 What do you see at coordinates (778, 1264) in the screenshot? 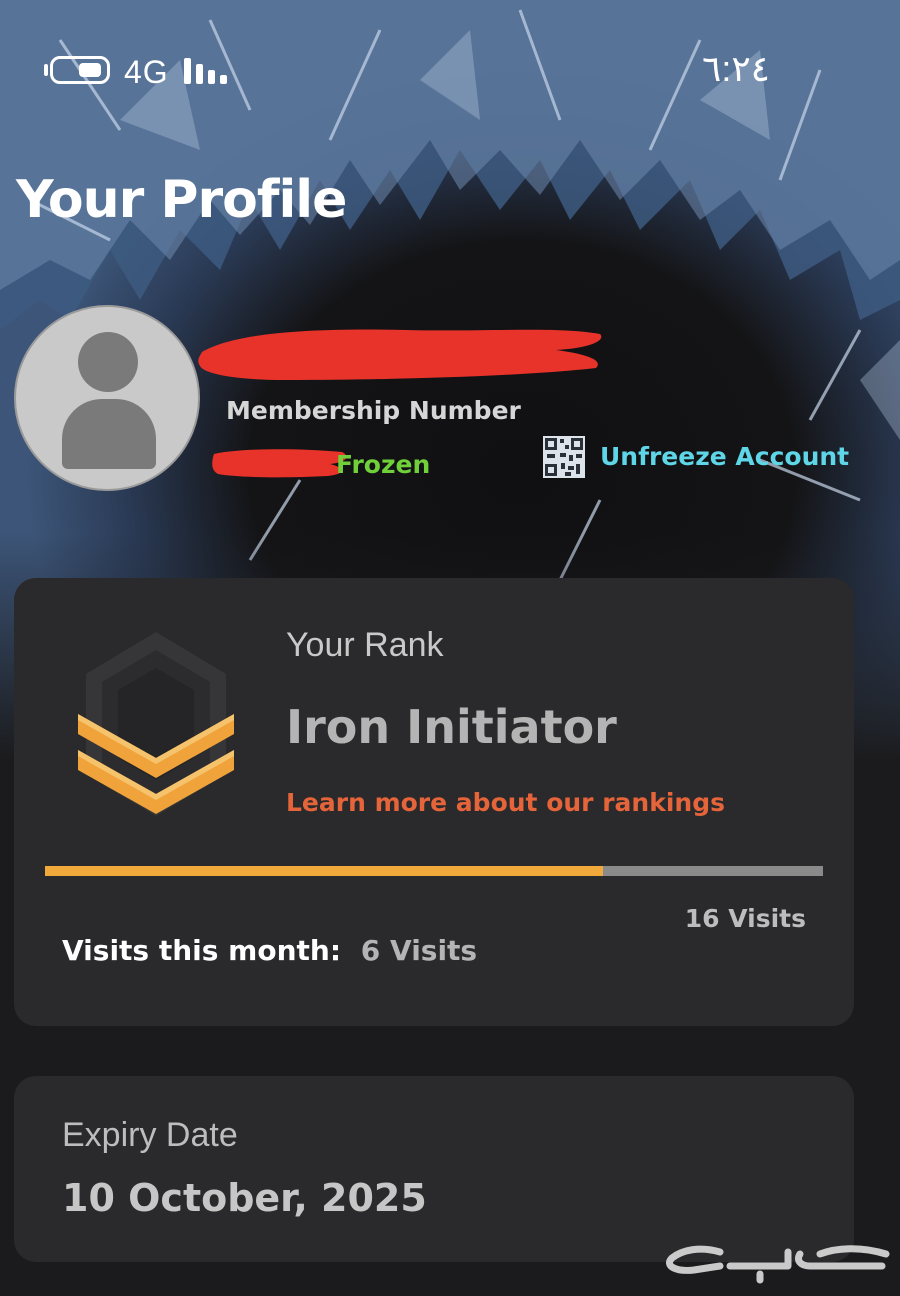
I see `haraj-watermark-logo` at bounding box center [778, 1264].